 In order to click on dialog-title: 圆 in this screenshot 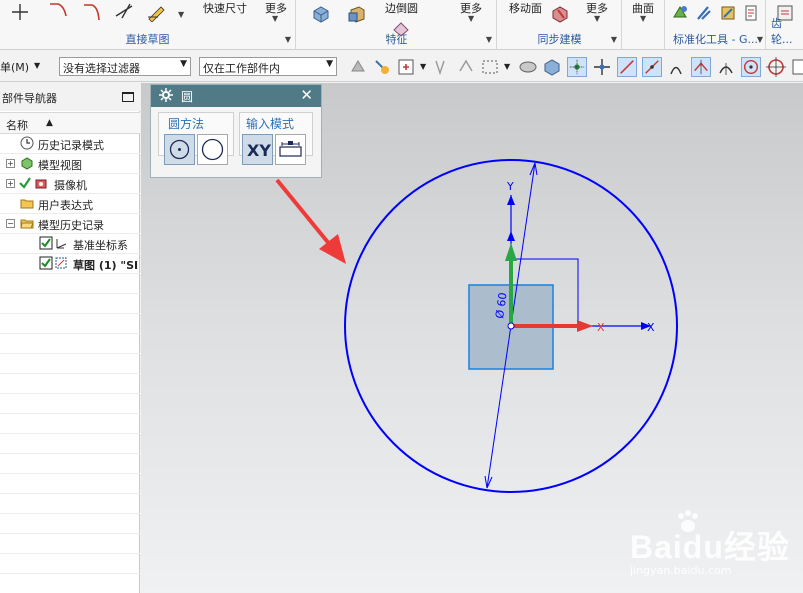, I will do `click(187, 97)`.